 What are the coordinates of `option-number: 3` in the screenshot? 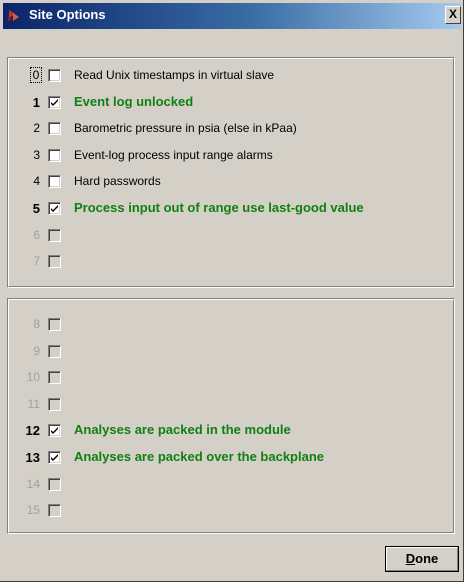 It's located at (36, 154).